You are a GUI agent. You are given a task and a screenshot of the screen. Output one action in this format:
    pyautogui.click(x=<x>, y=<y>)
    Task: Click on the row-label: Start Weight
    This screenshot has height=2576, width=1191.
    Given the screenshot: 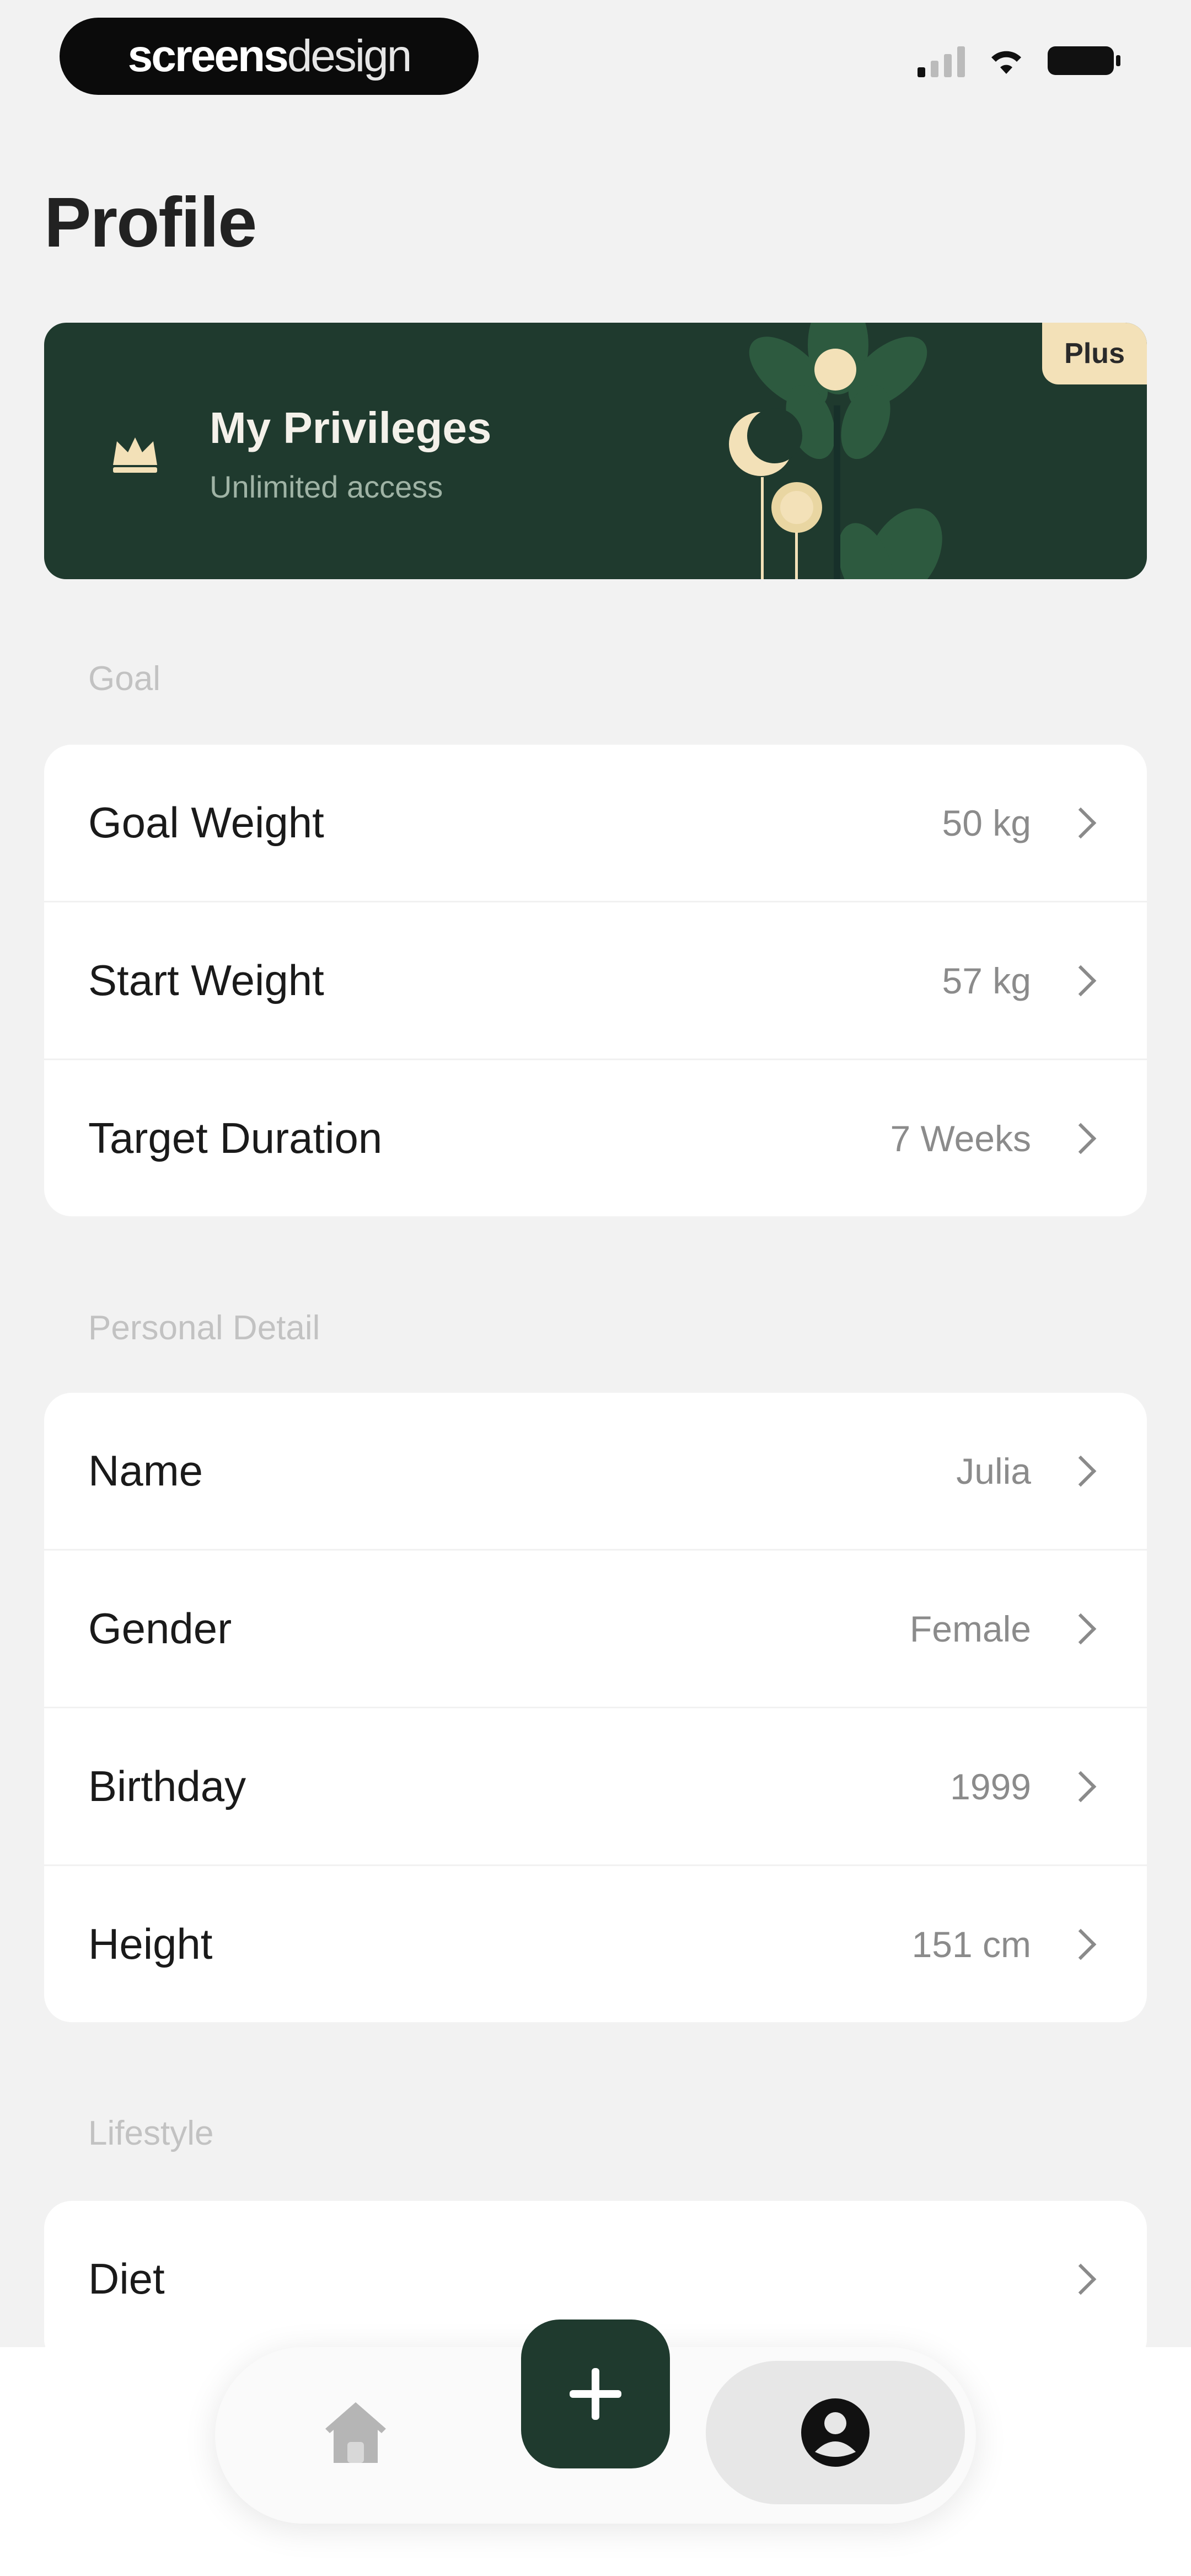 What is the action you would take?
    pyautogui.click(x=206, y=980)
    